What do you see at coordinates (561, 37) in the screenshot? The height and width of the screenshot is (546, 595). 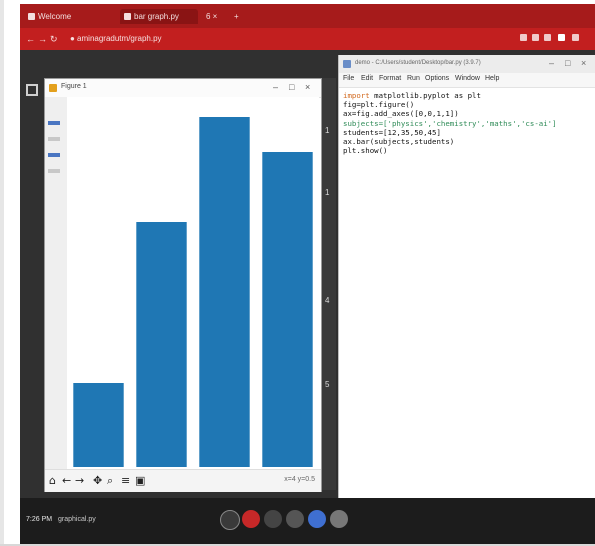 I see `profile-icon` at bounding box center [561, 37].